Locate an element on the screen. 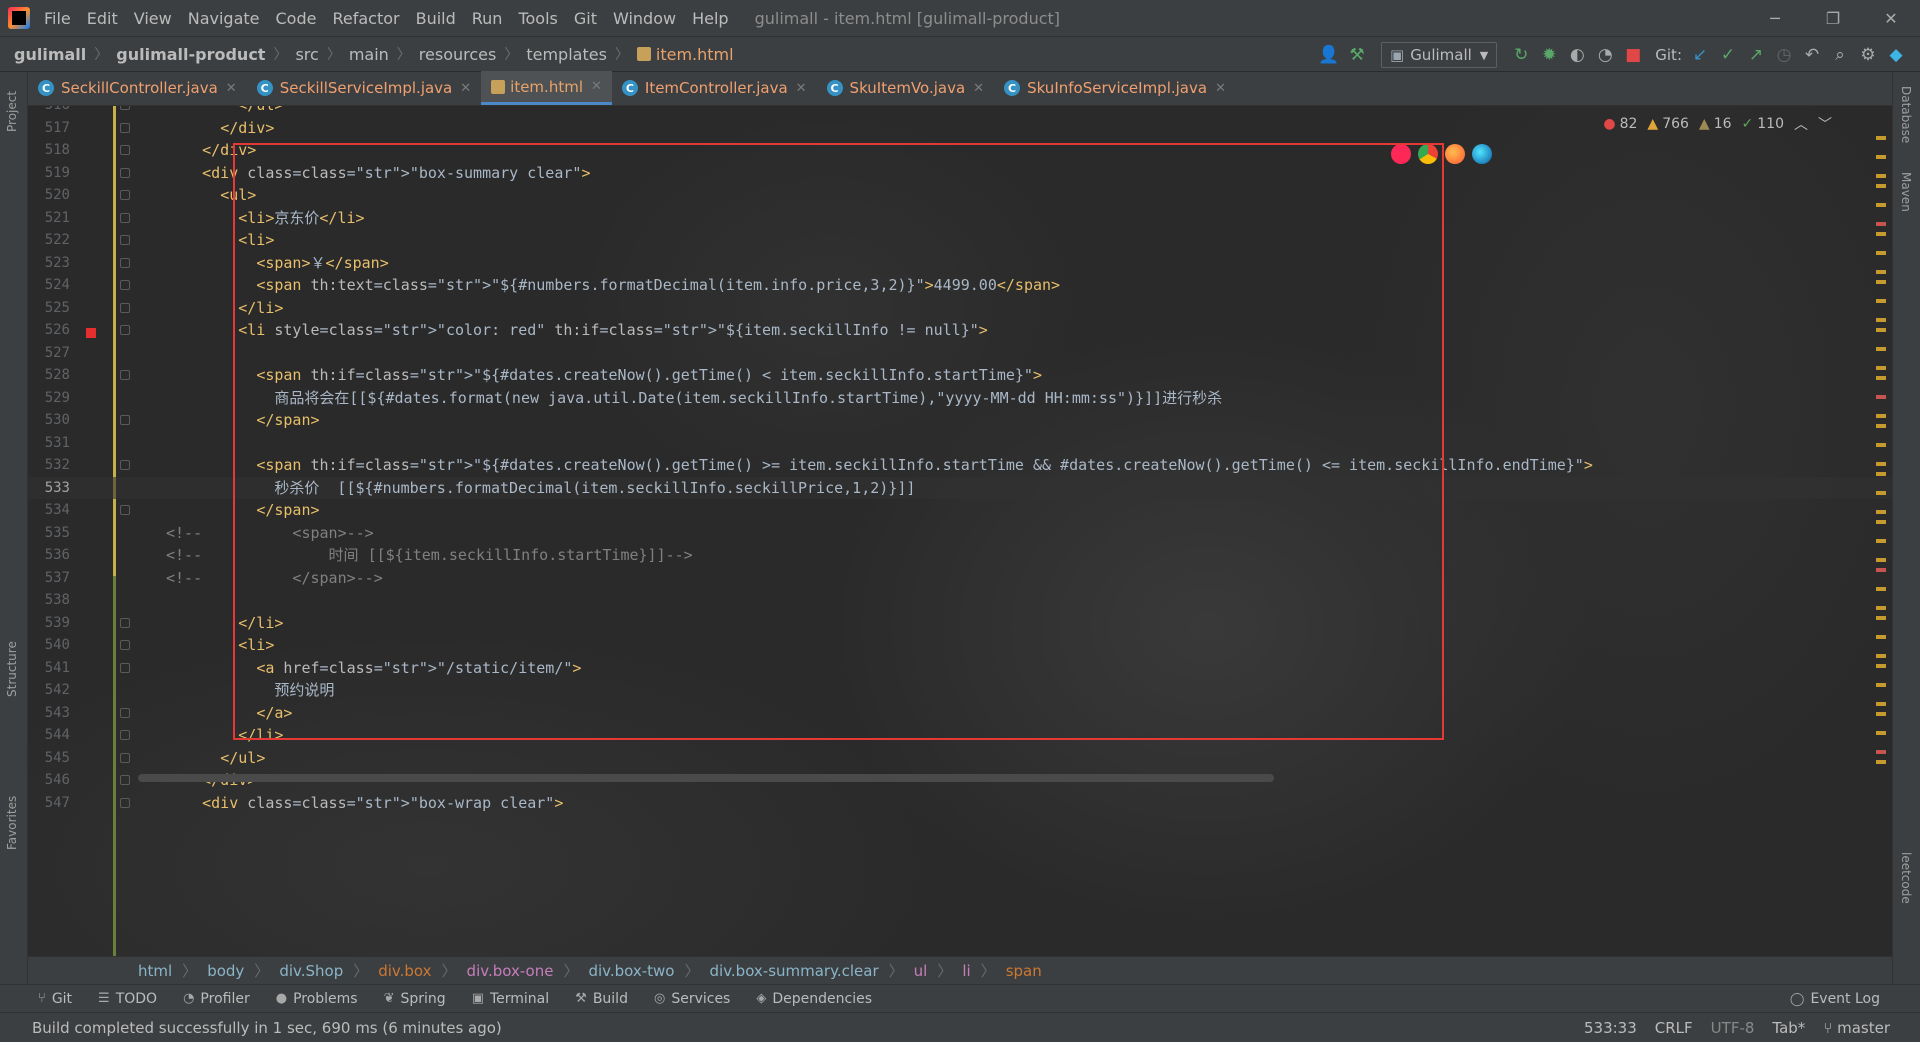 The width and height of the screenshot is (1920, 1042). tool-todo: ☰ TODO is located at coordinates (127, 999).